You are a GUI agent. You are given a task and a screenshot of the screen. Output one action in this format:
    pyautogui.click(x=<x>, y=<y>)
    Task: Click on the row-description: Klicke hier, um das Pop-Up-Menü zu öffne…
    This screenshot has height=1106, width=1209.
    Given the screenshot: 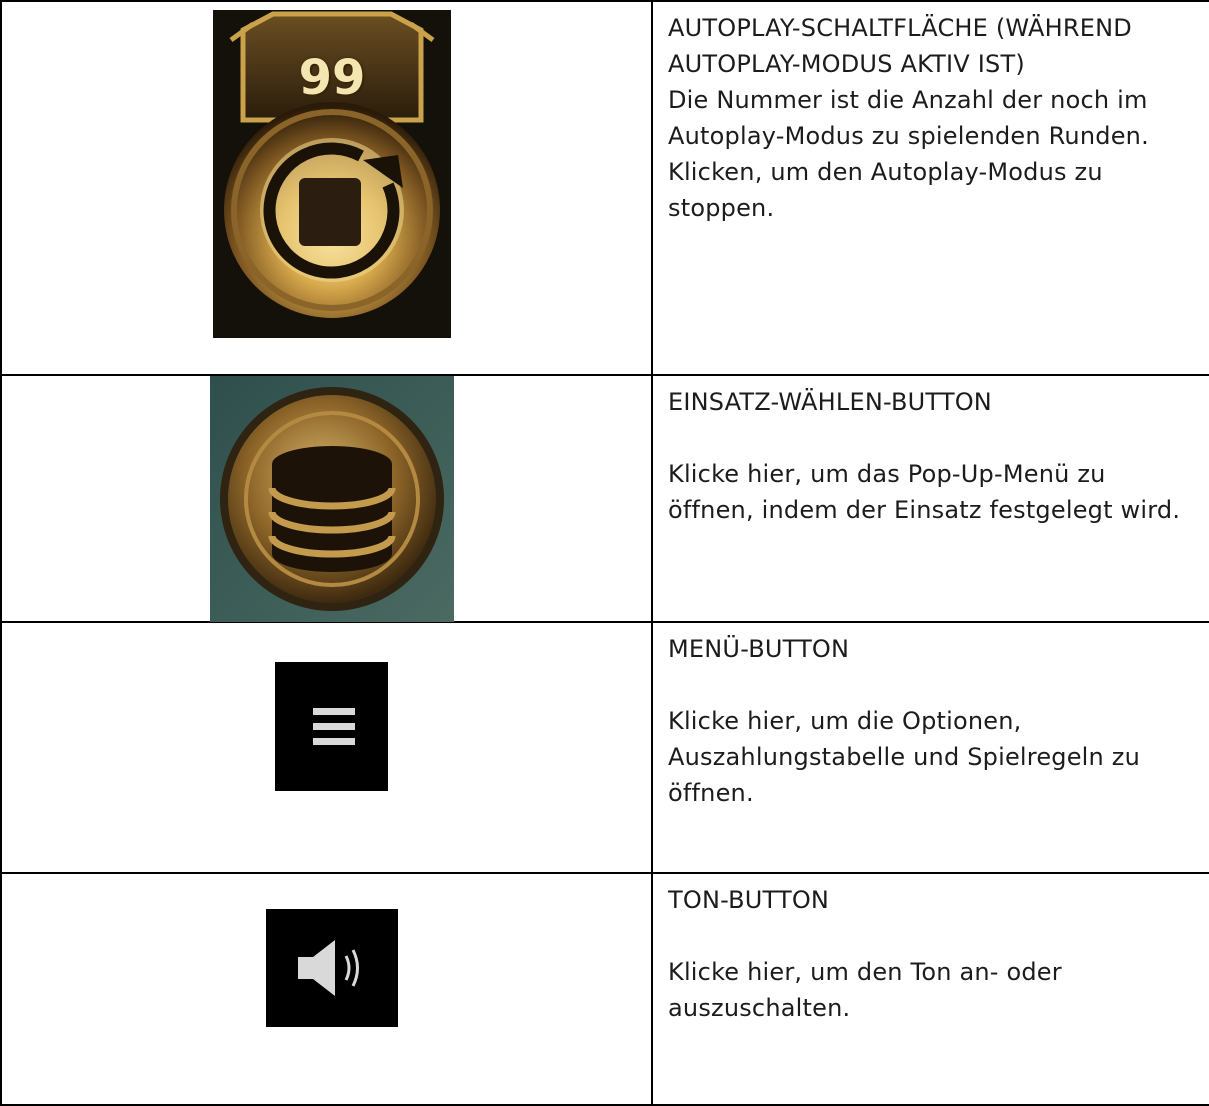 What is the action you would take?
    pyautogui.click(x=924, y=492)
    